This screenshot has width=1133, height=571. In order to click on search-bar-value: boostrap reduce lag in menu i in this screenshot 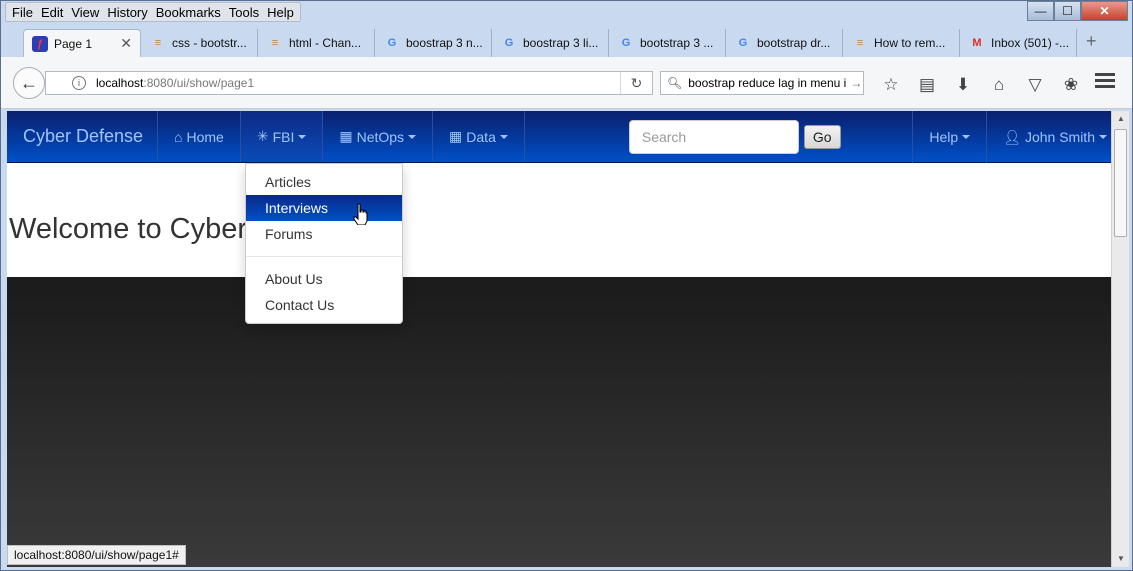, I will do `click(767, 83)`.